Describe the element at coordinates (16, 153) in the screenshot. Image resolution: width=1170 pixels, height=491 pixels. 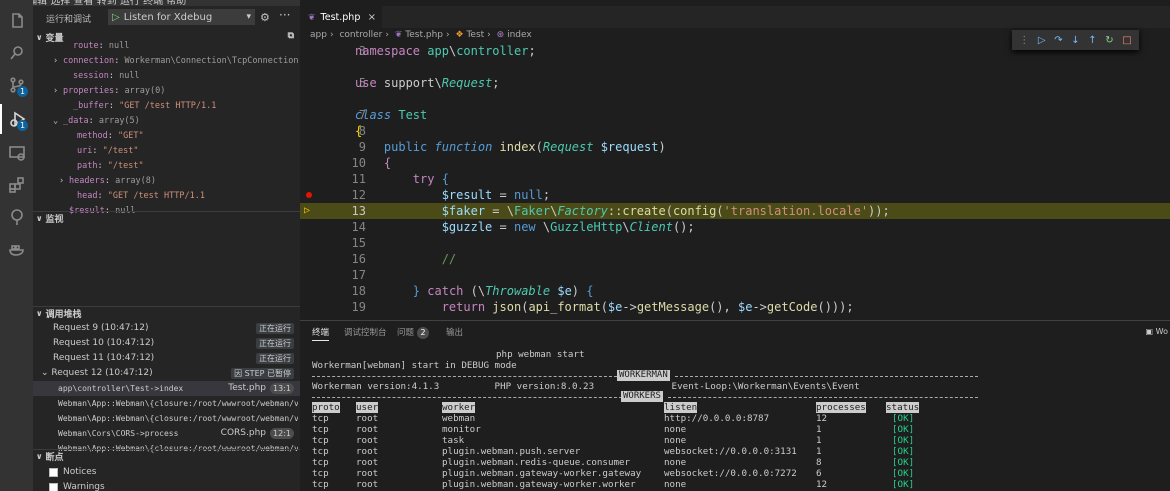
I see `remote-explorer-icon` at that location.